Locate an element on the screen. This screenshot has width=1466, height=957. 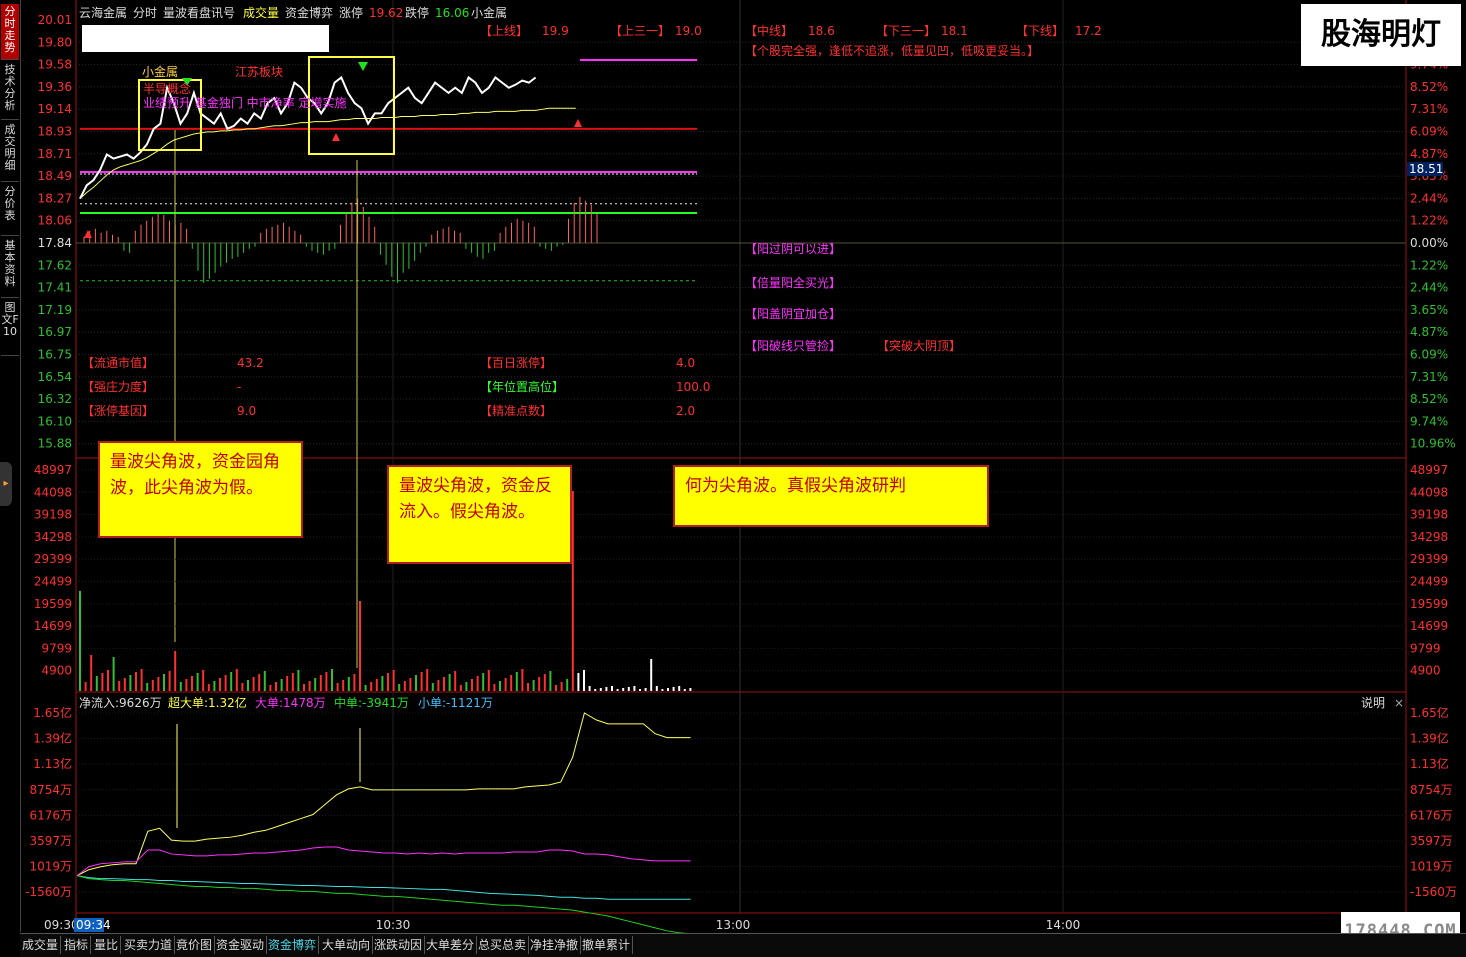
xiasanyi-label: 【下三一】 is located at coordinates (906, 31).